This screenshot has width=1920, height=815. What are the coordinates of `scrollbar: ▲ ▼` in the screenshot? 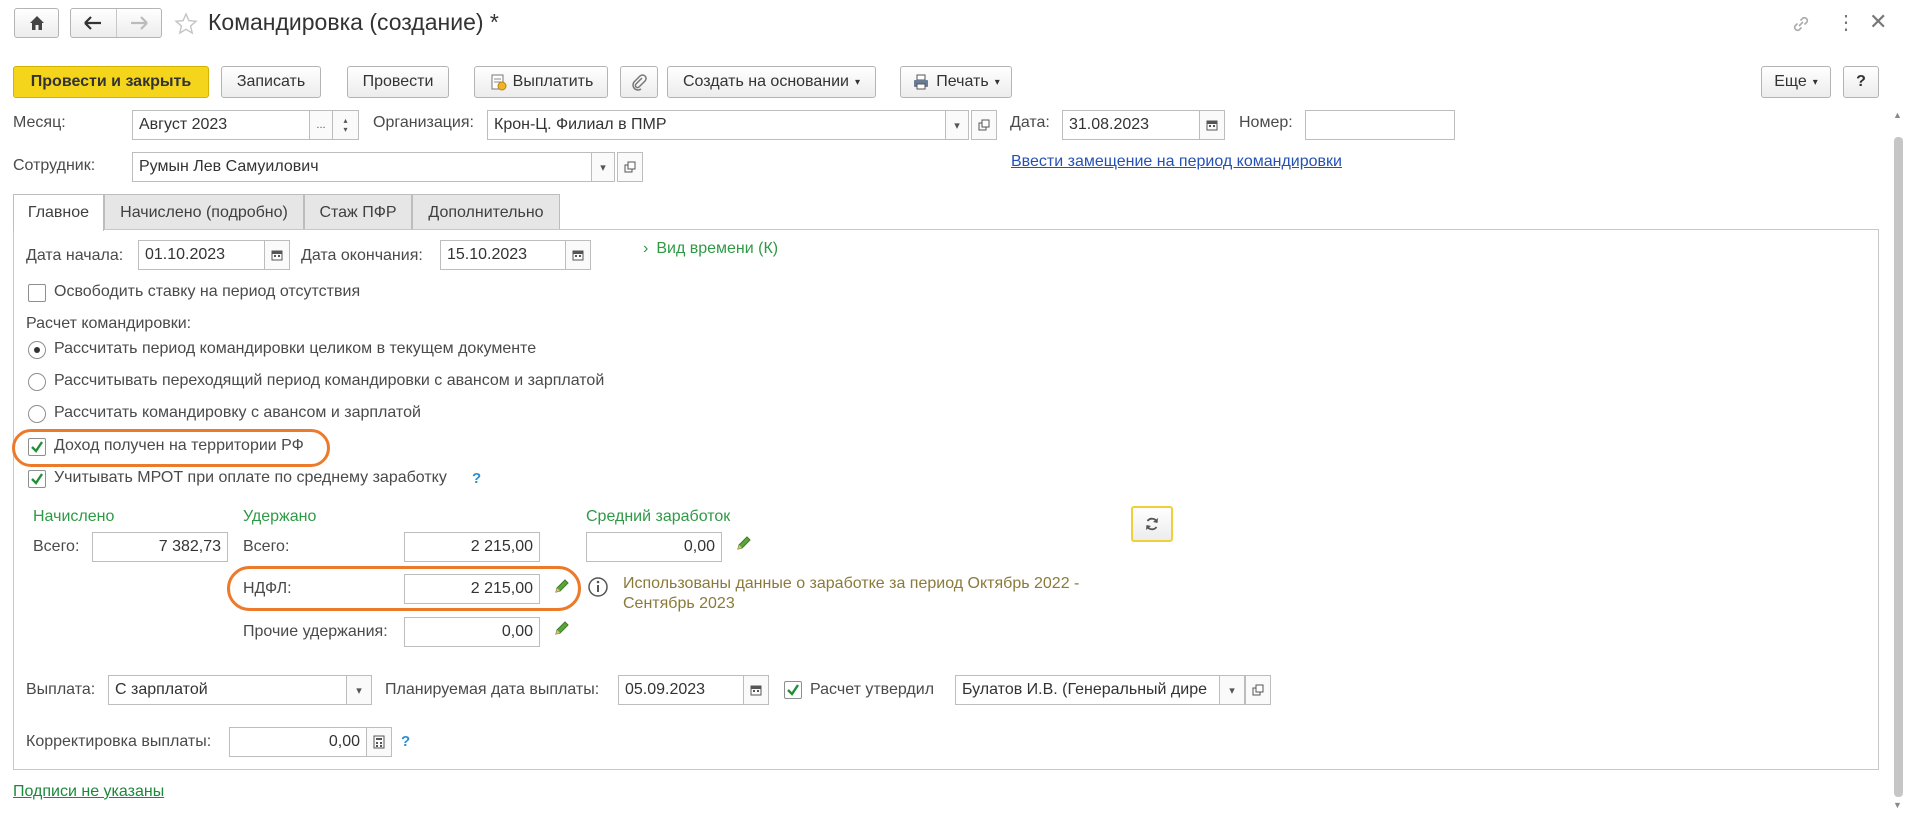 It's located at (1898, 462).